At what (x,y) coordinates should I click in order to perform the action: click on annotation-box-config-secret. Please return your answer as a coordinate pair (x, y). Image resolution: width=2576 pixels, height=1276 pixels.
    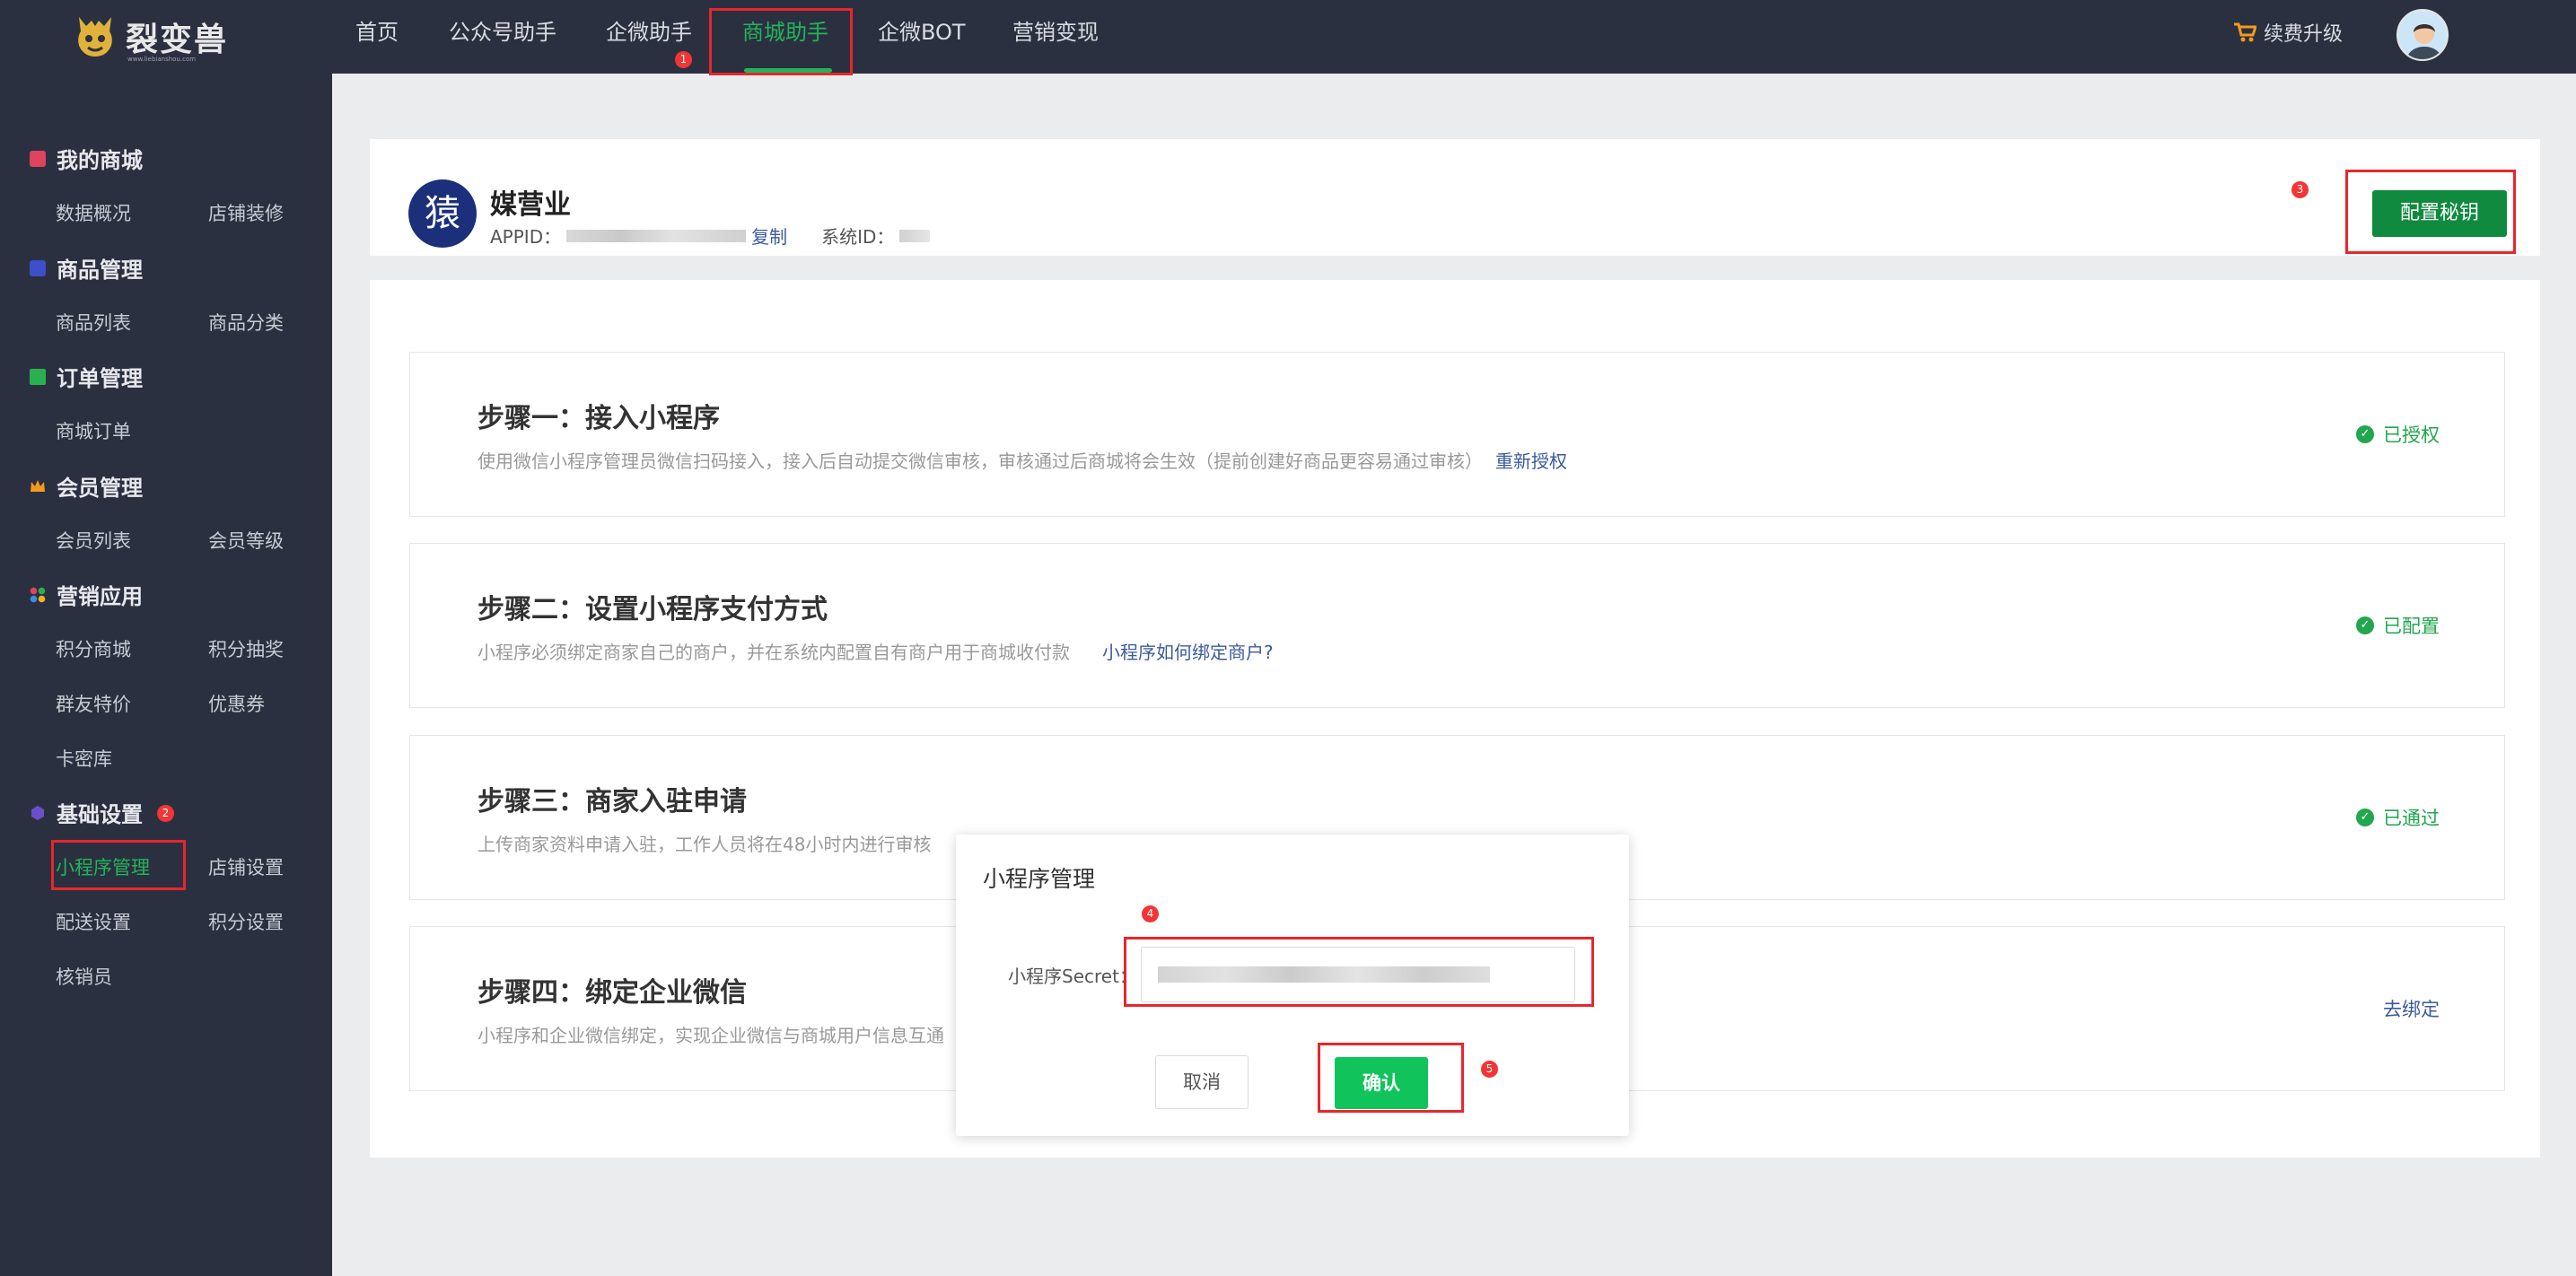
    Looking at the image, I should click on (2430, 212).